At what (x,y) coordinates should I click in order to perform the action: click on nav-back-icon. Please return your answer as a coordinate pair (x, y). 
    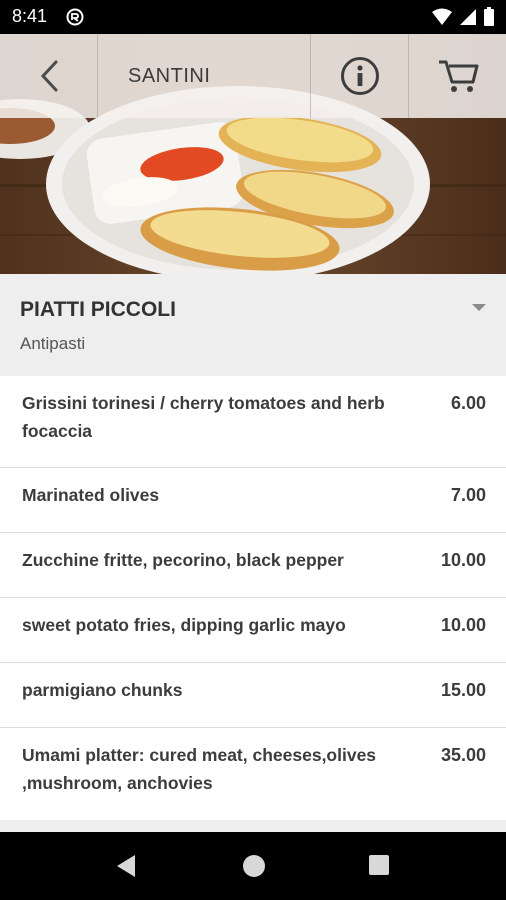
    Looking at the image, I should click on (126, 866).